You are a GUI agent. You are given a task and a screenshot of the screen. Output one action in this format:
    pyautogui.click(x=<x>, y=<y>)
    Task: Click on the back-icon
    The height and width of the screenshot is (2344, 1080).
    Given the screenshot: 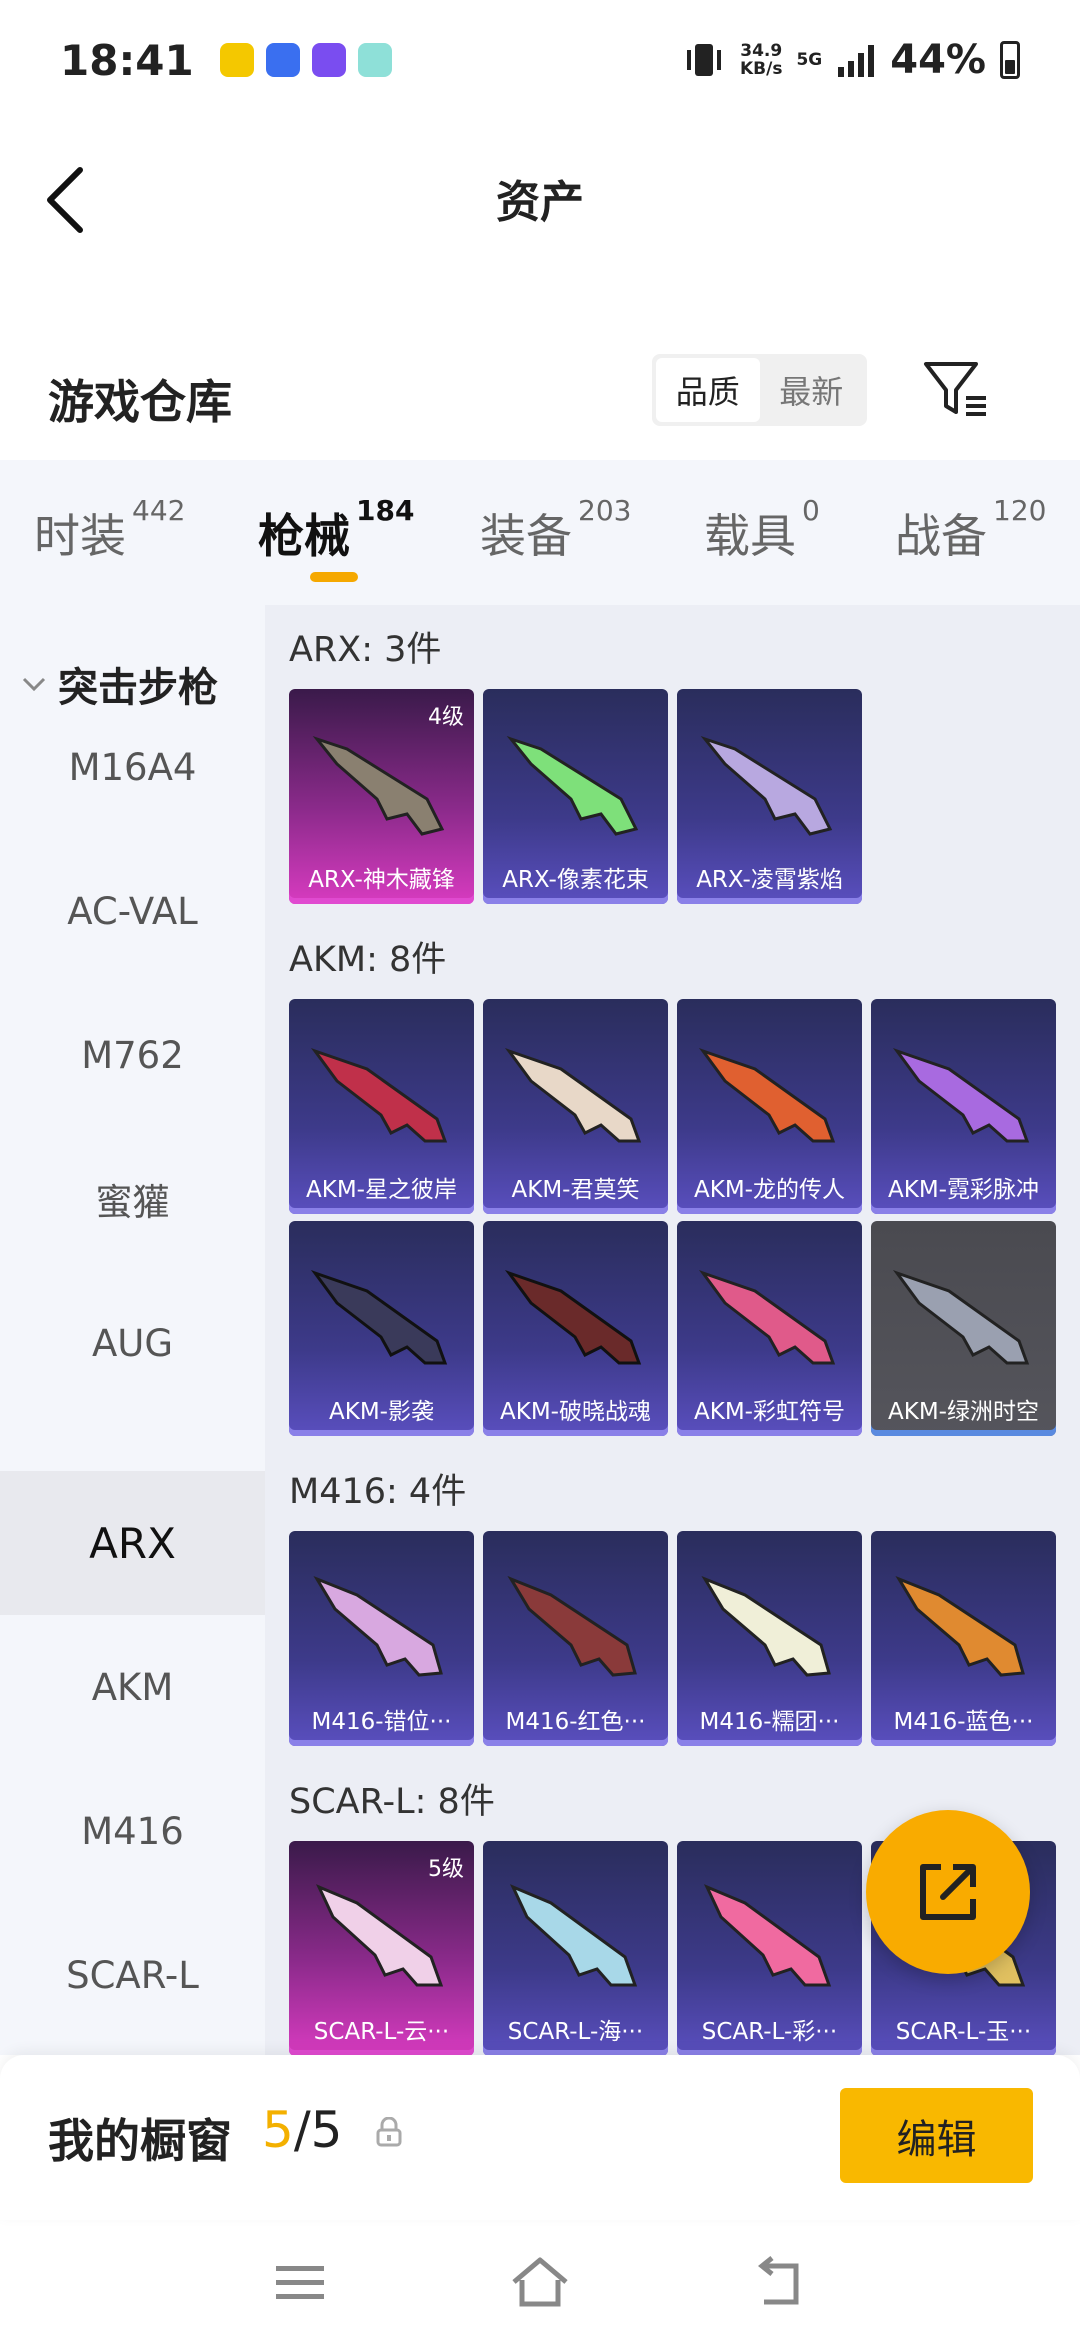 What is the action you would take?
    pyautogui.click(x=780, y=2282)
    